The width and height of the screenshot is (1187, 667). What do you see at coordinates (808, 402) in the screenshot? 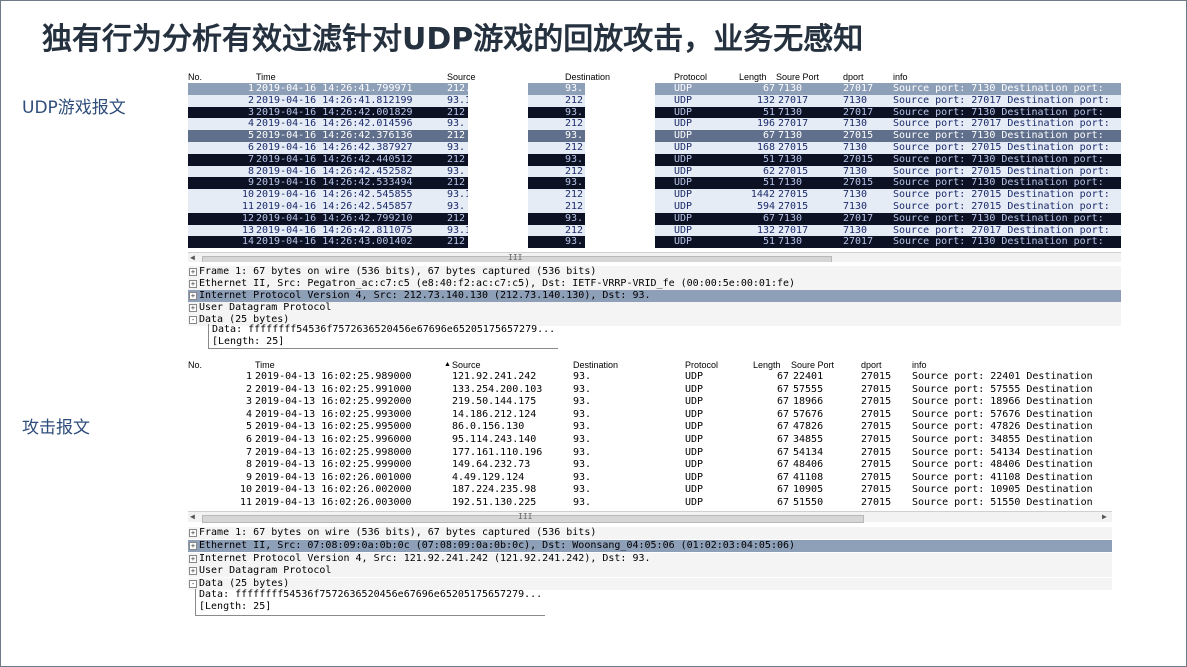
I see `packet-source-port: 18966` at bounding box center [808, 402].